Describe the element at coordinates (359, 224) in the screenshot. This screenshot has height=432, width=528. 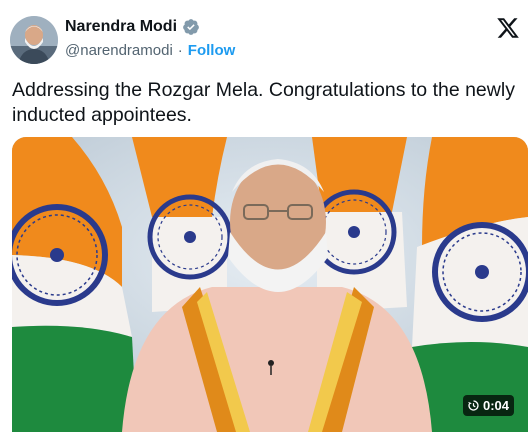
I see `flag-center-right` at that location.